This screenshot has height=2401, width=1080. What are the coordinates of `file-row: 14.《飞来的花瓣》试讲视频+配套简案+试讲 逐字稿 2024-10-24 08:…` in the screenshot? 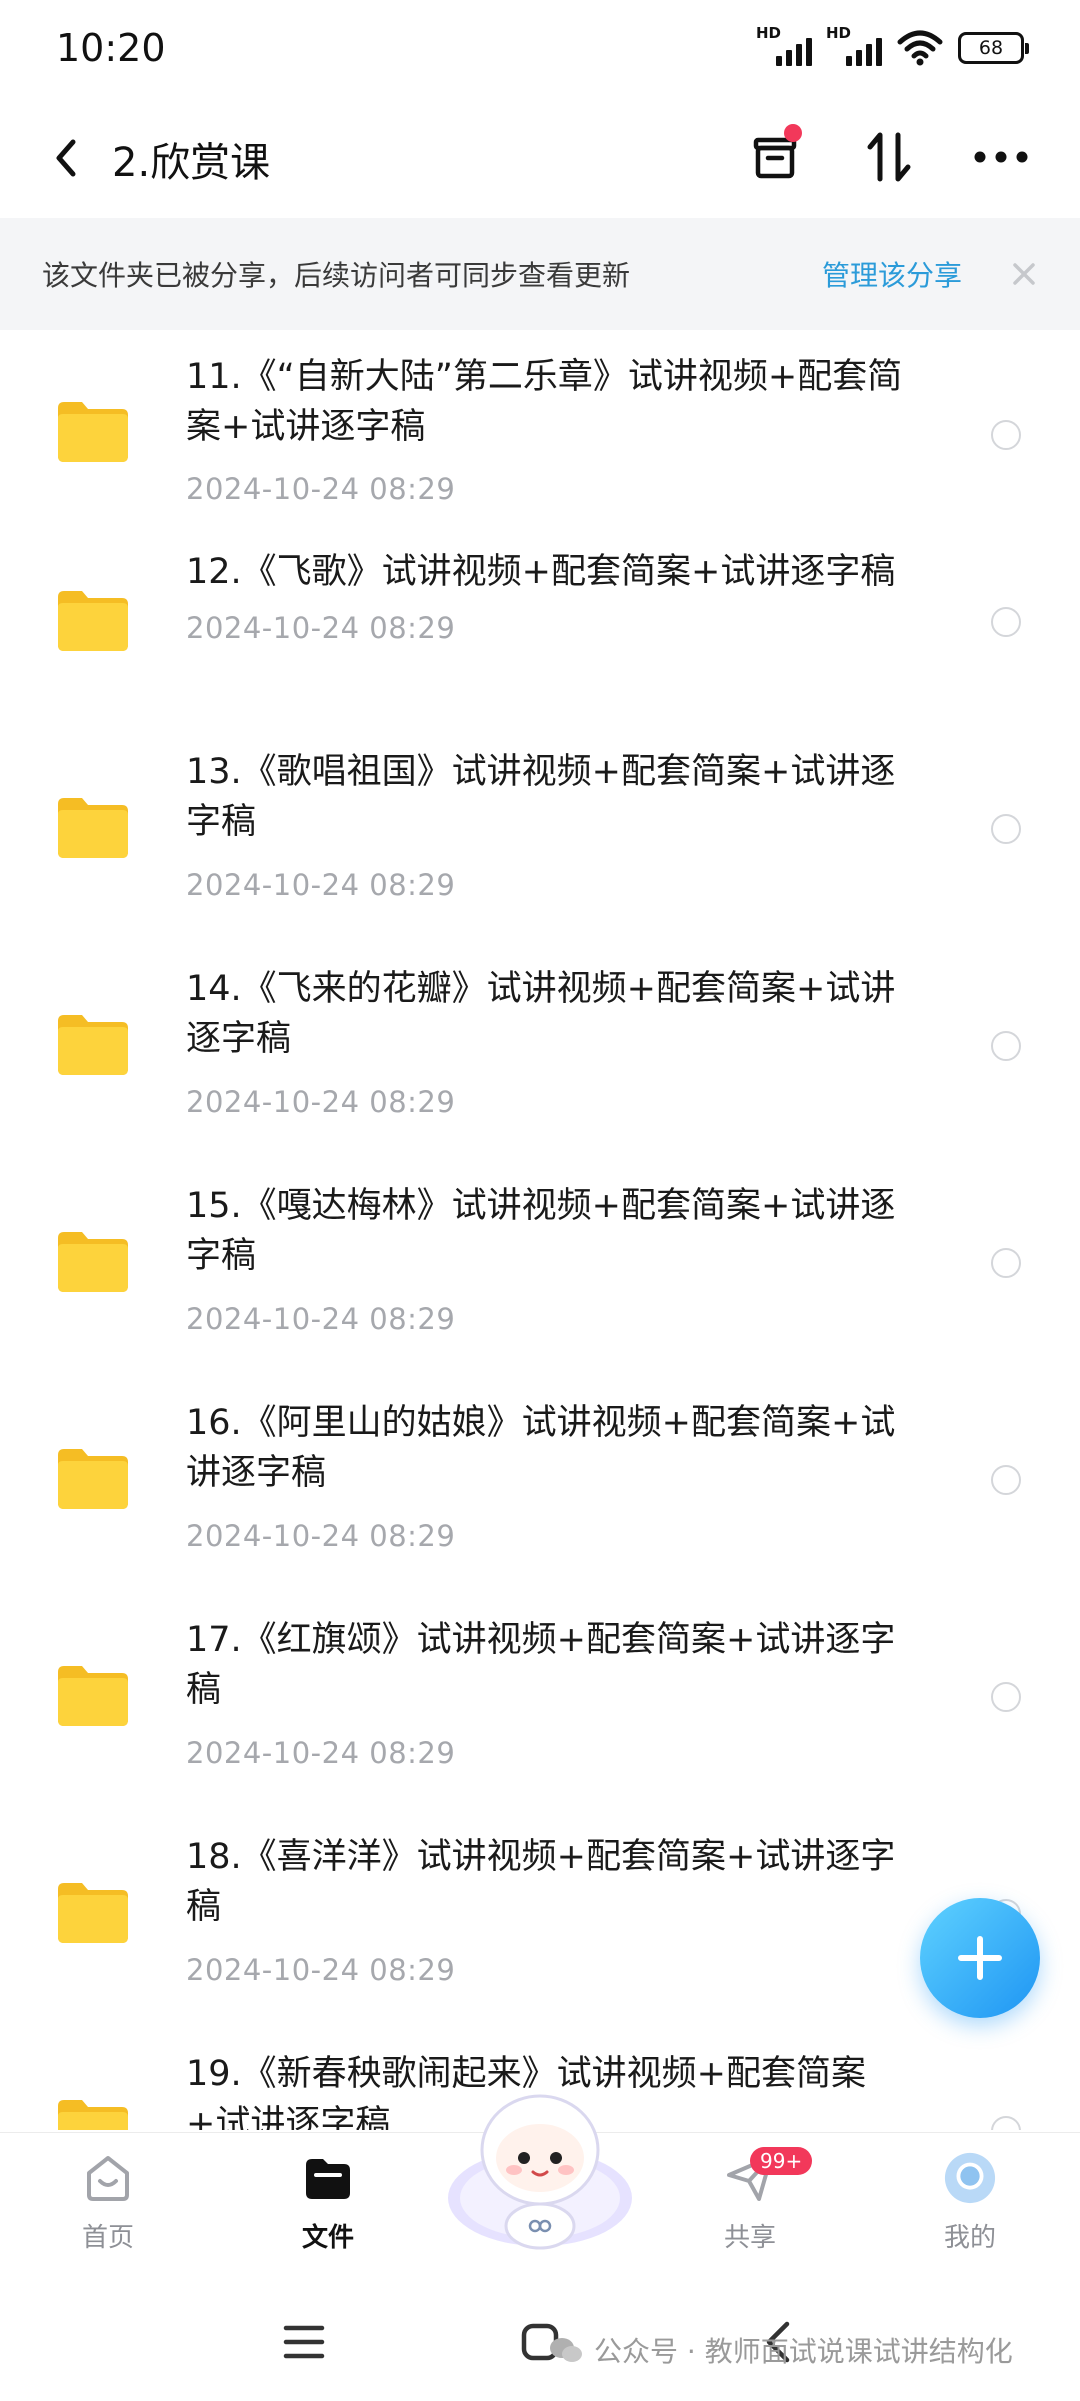 It's located at (540, 1083).